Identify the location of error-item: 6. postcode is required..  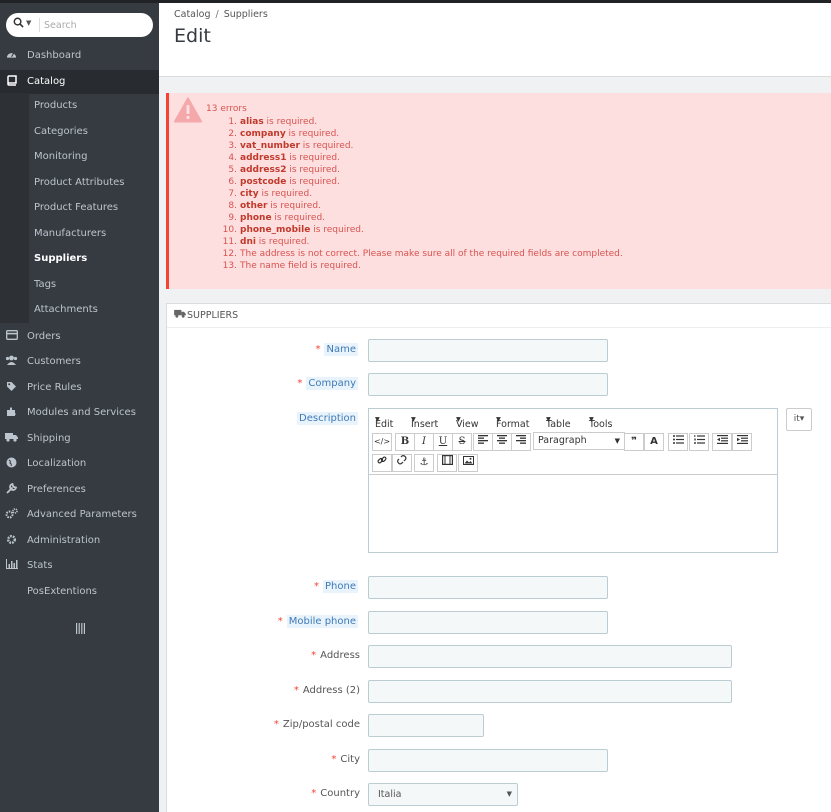
(415, 182).